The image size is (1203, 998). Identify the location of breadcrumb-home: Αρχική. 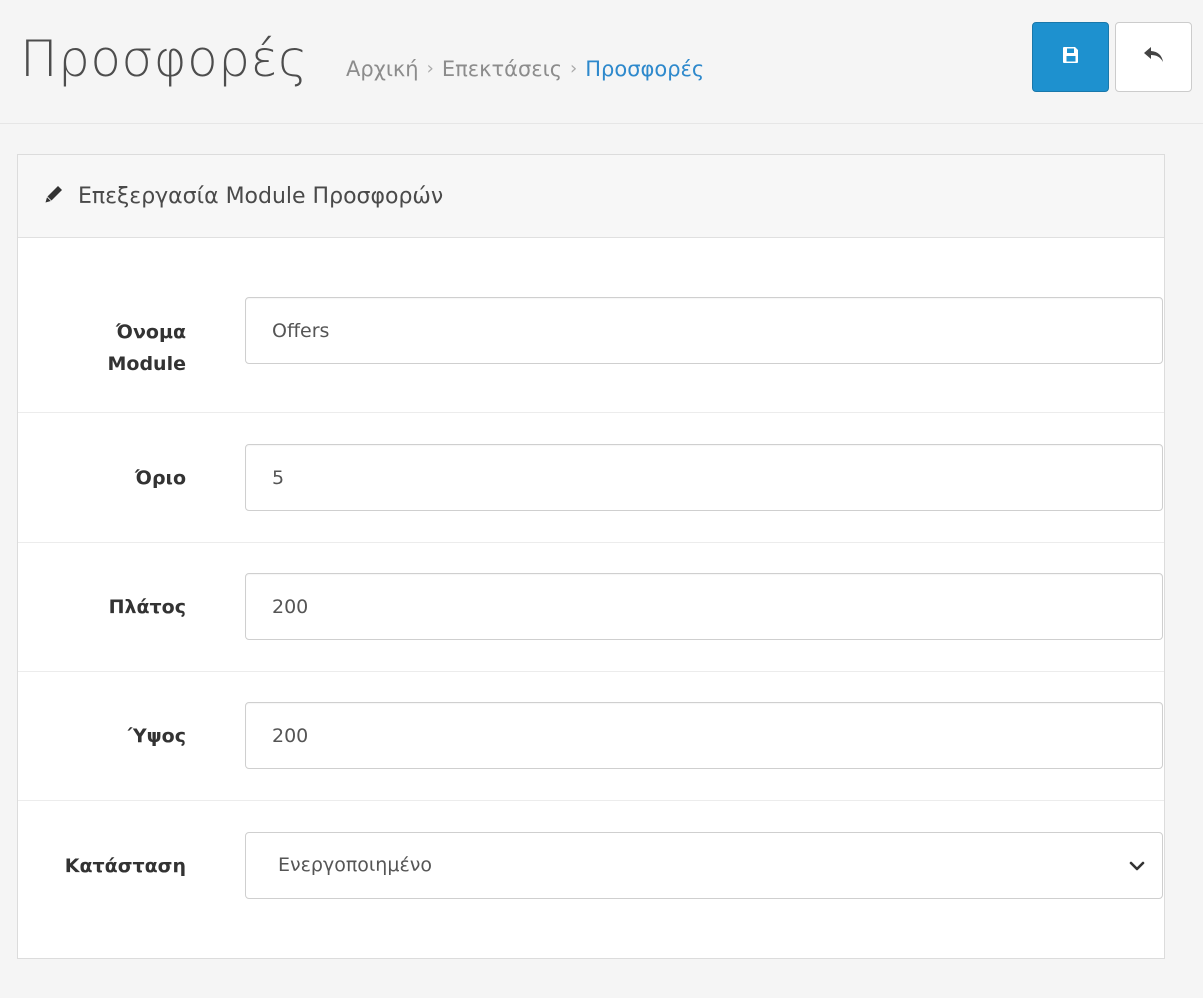
(382, 69).